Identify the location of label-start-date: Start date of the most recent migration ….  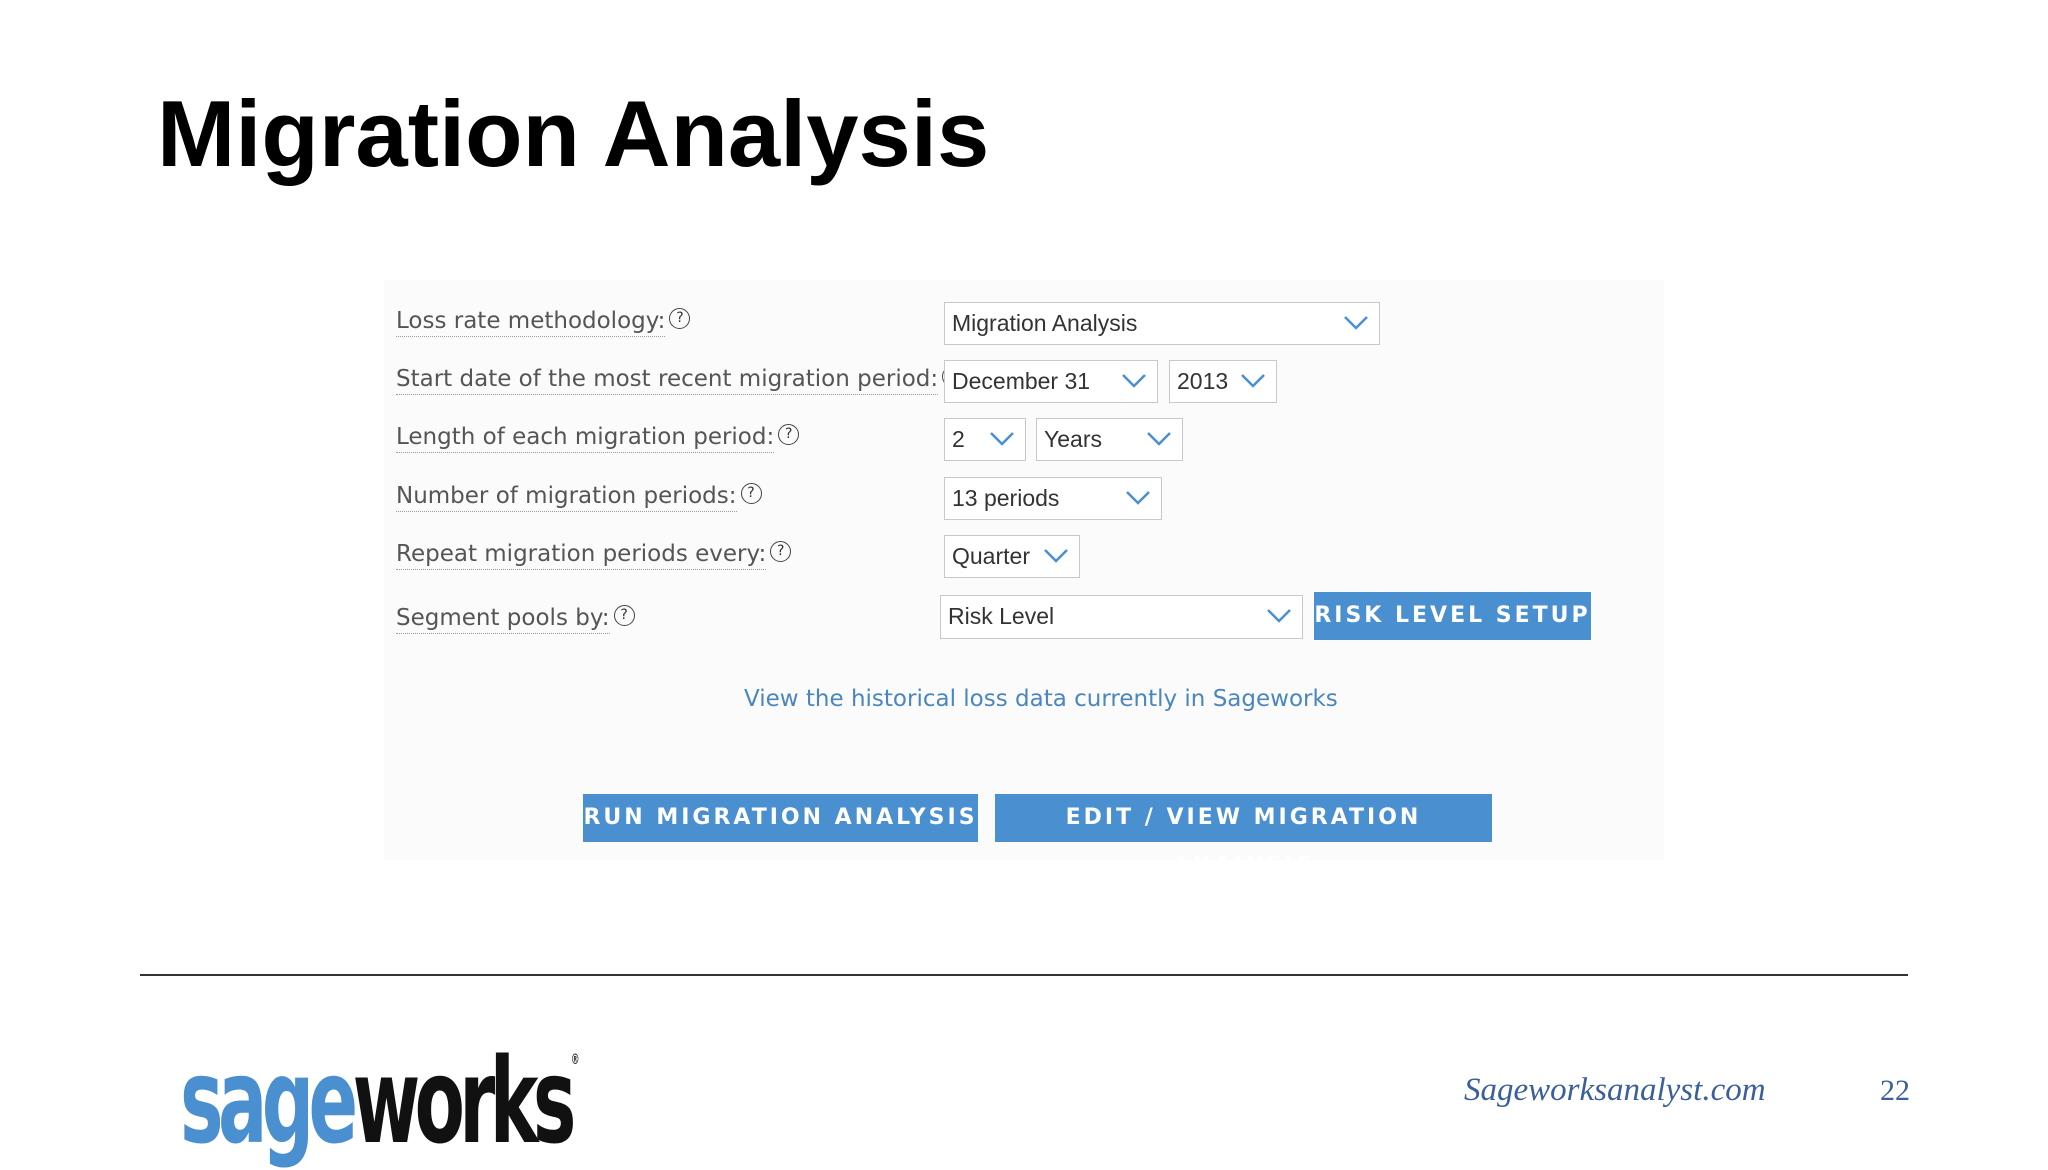
(680, 380).